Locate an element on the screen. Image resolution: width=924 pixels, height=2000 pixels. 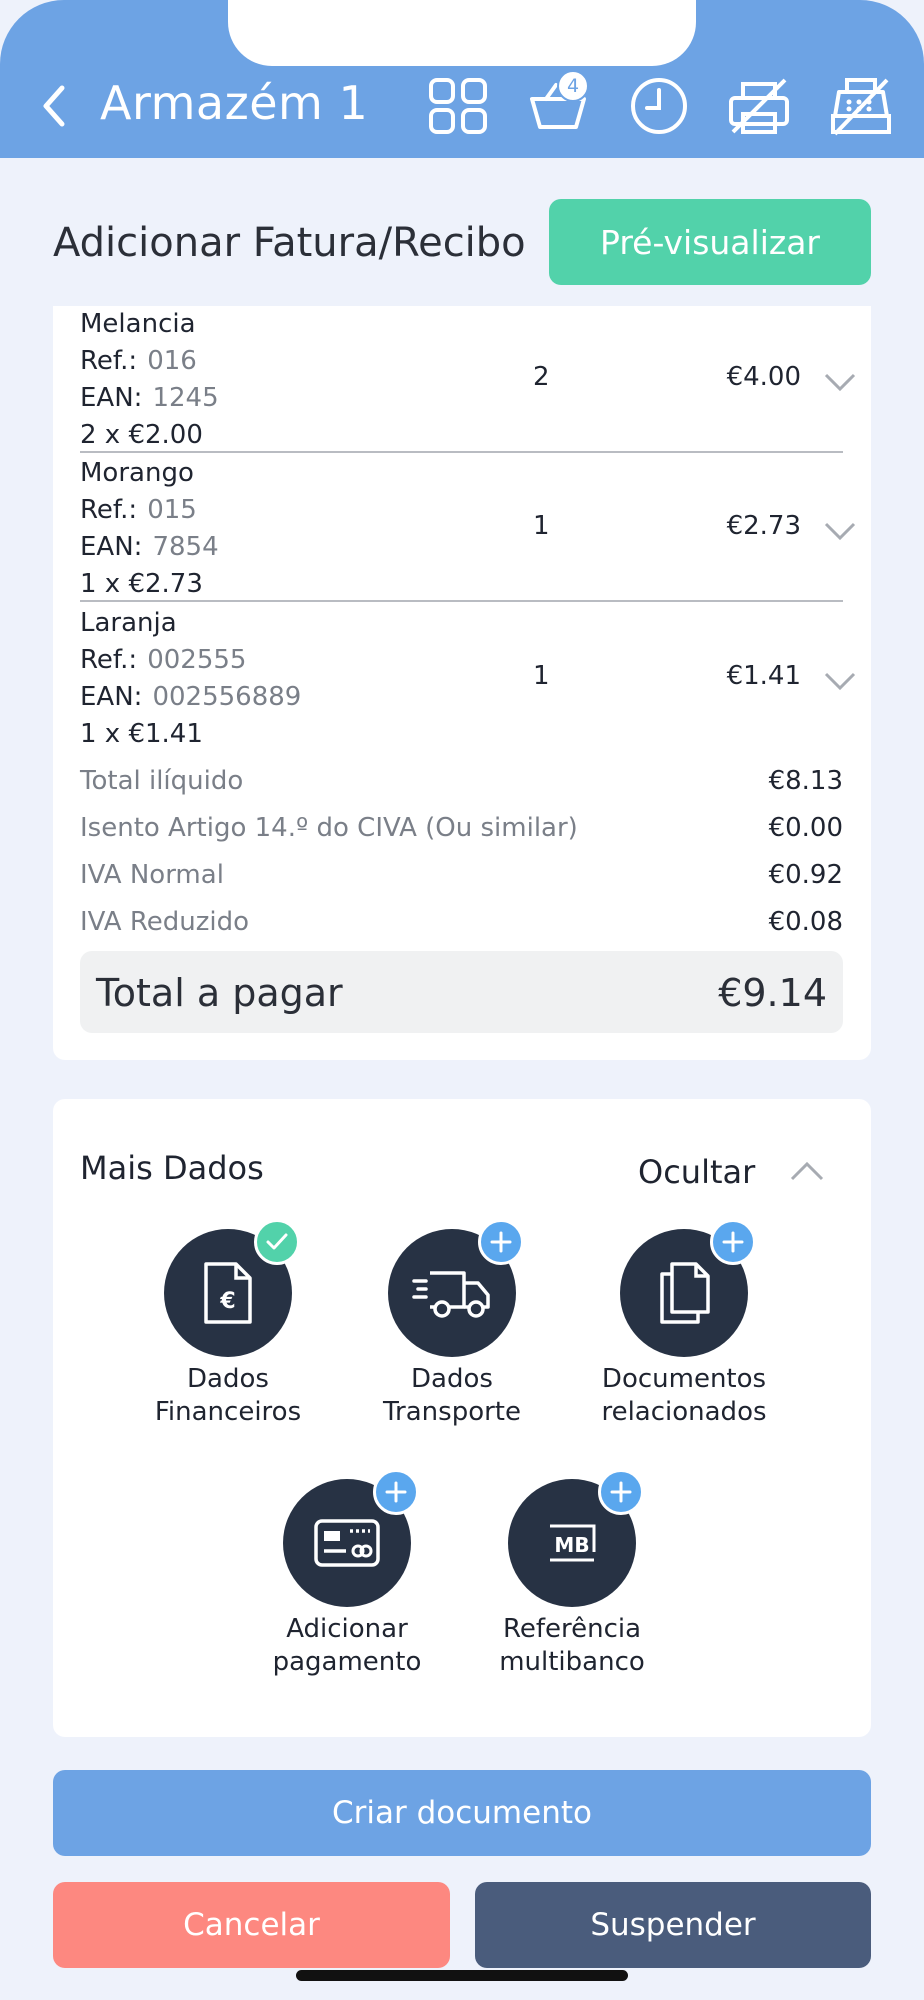
summary-amount: €8.13 is located at coordinates (805, 781).